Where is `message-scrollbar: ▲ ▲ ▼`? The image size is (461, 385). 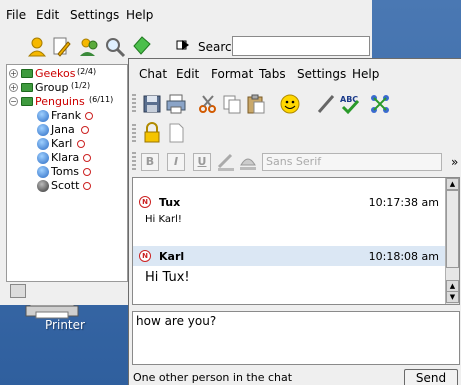
message-scrollbar: ▲ ▲ ▼ is located at coordinates (452, 241).